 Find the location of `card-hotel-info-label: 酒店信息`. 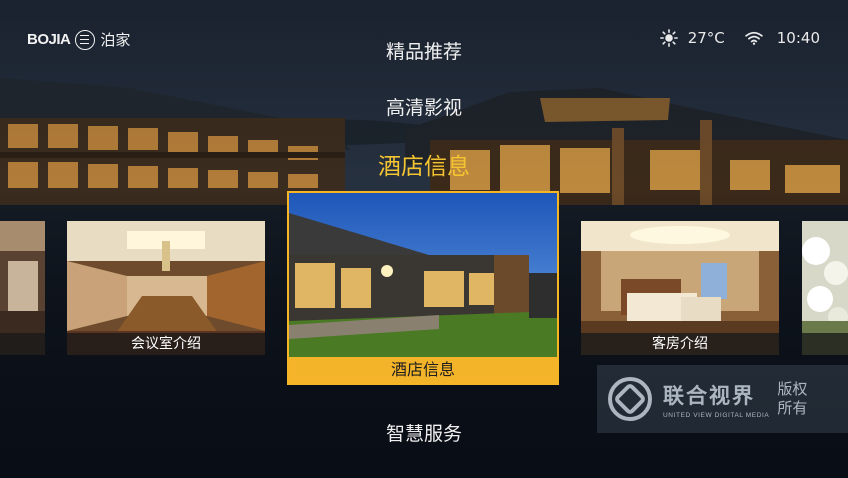

card-hotel-info-label: 酒店信息 is located at coordinates (423, 370).